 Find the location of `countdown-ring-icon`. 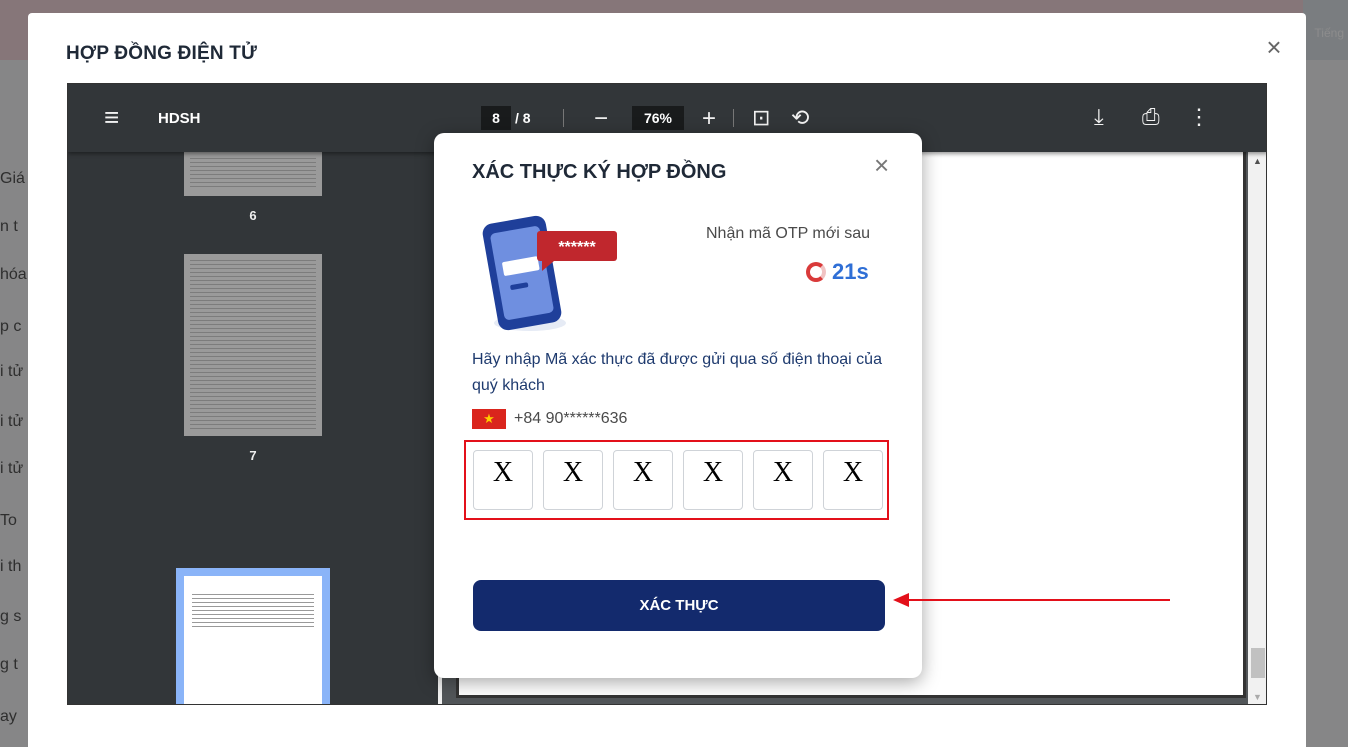

countdown-ring-icon is located at coordinates (816, 272).